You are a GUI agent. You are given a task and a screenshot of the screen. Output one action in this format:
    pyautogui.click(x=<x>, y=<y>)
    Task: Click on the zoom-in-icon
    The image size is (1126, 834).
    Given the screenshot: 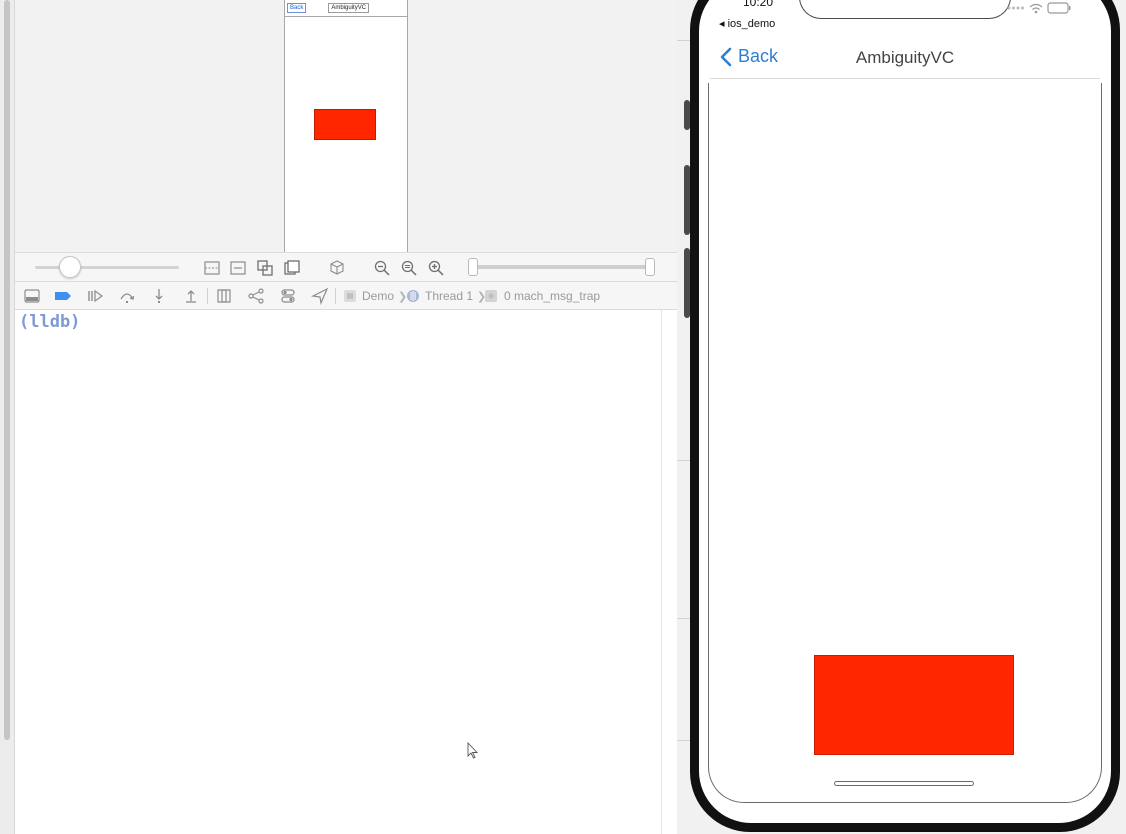 What is the action you would take?
    pyautogui.click(x=436, y=268)
    